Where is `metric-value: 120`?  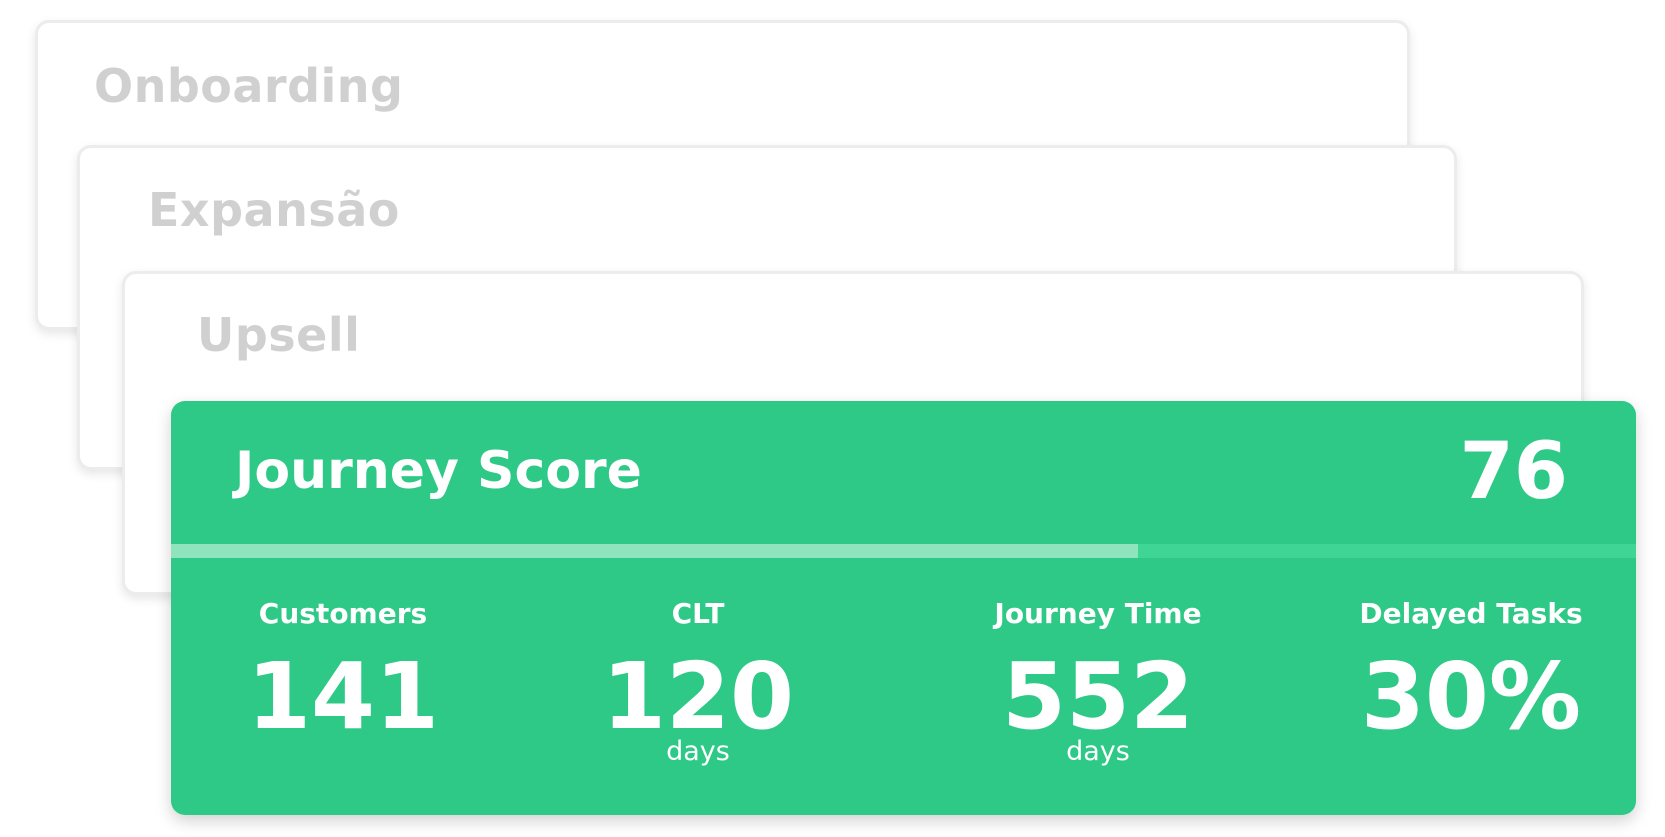
metric-value: 120 is located at coordinates (698, 696).